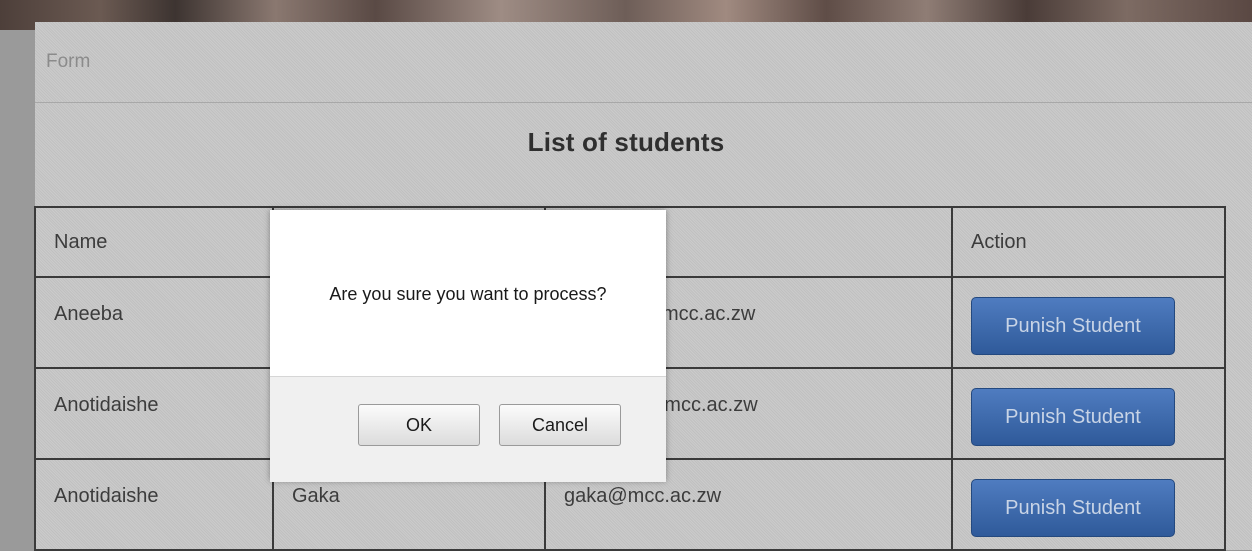 This screenshot has width=1252, height=551. I want to click on ok-button: OK, so click(419, 425).